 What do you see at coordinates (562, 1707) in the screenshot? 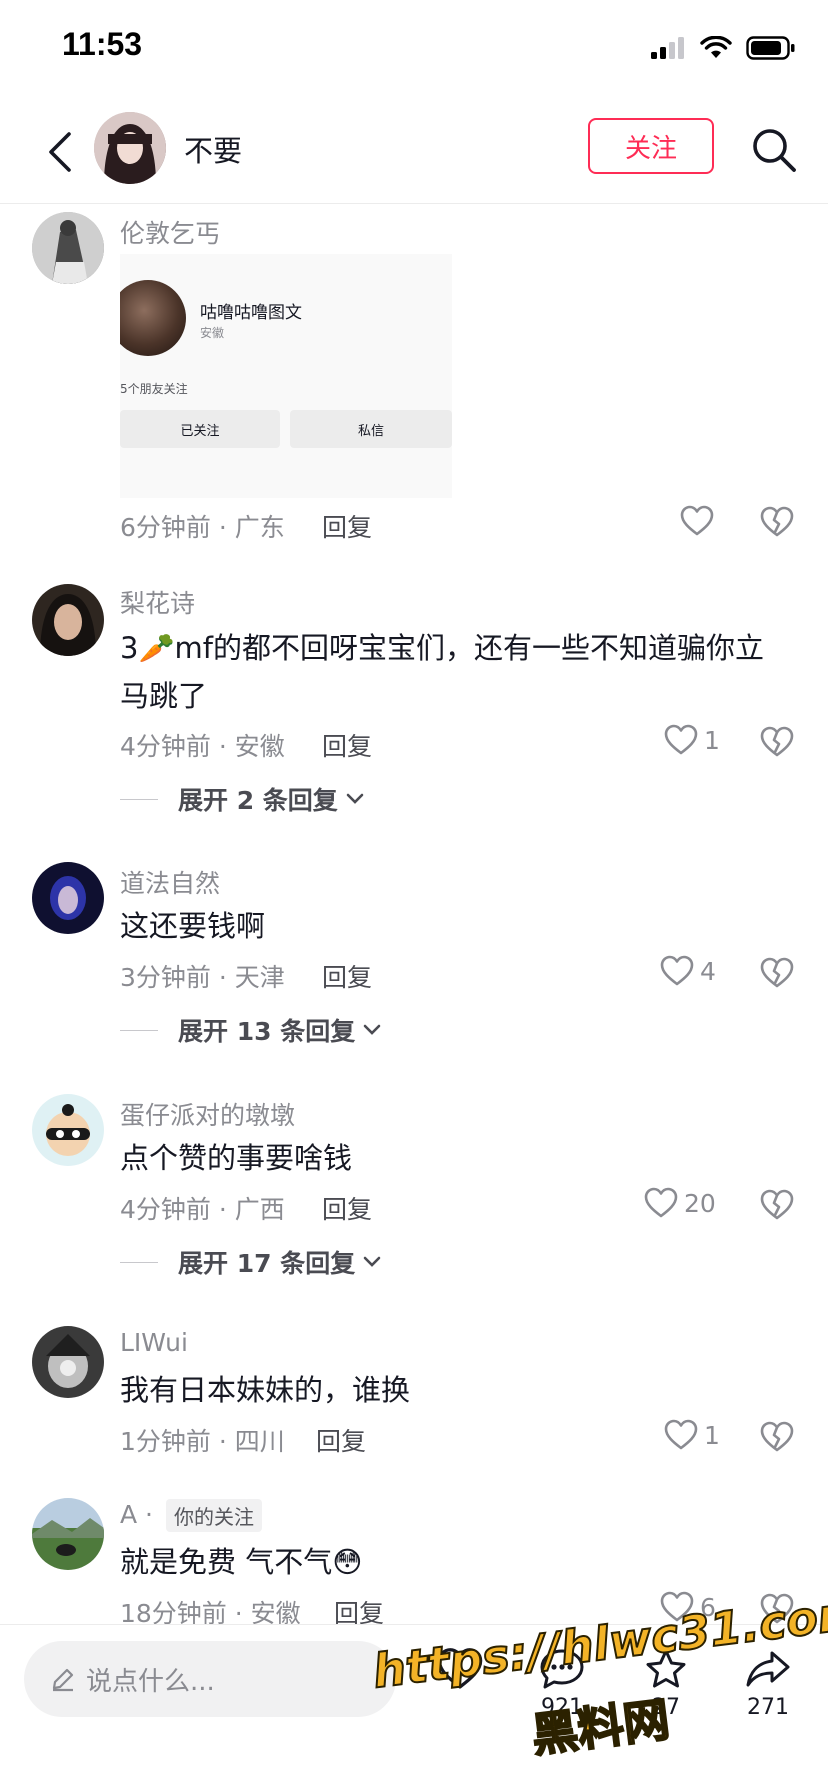
I see `comment-action-count: 921` at bounding box center [562, 1707].